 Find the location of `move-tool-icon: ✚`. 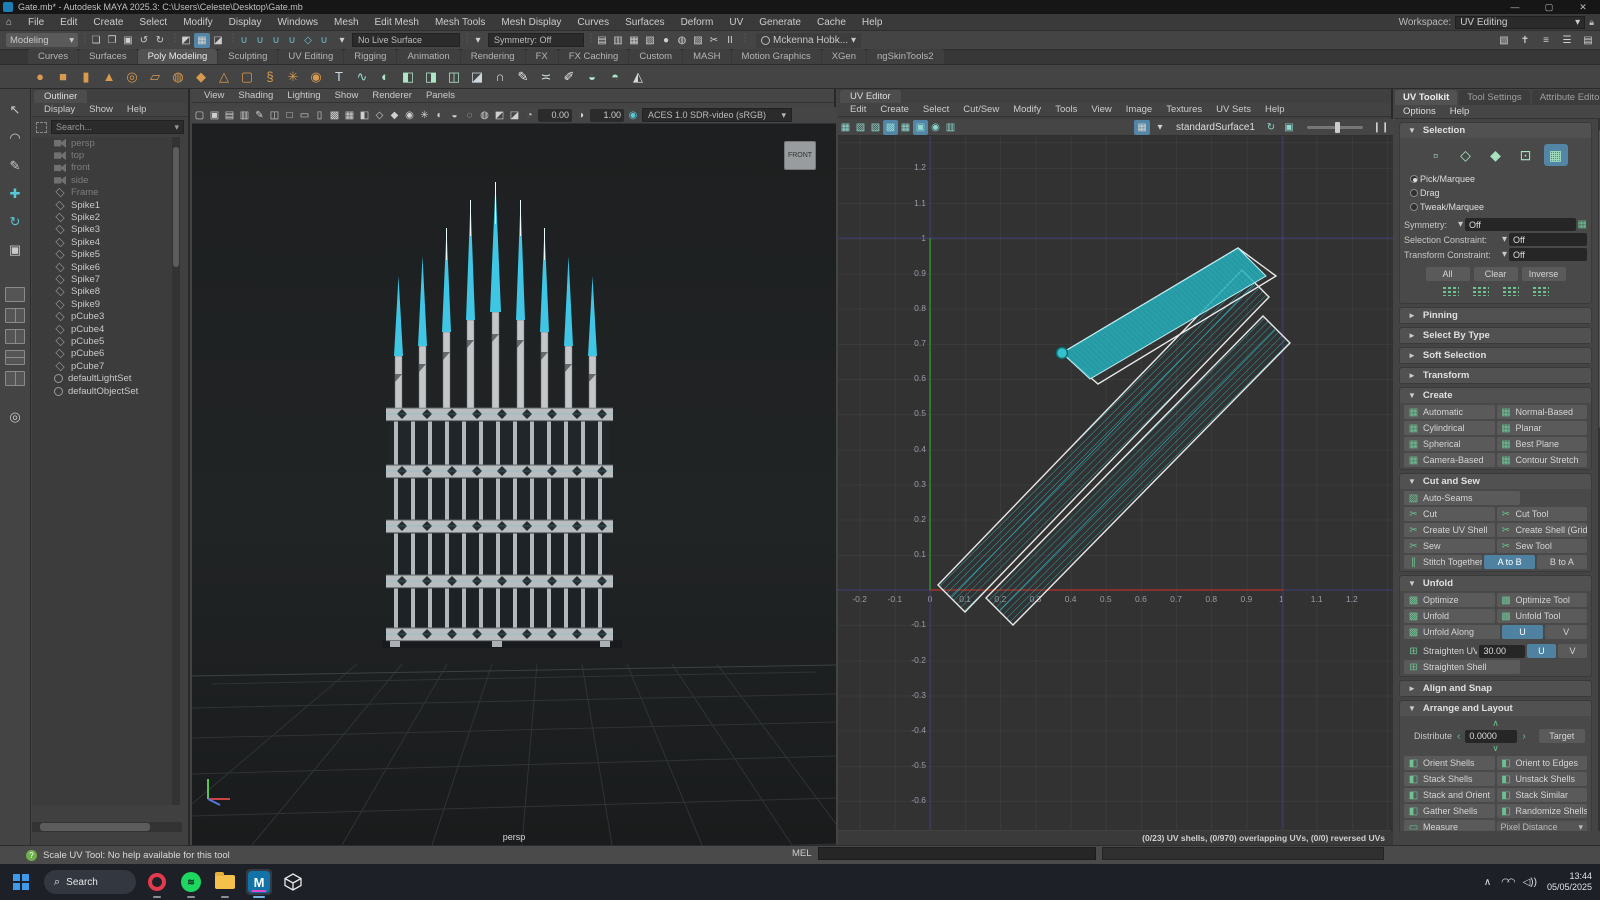

move-tool-icon: ✚ is located at coordinates (15, 194).